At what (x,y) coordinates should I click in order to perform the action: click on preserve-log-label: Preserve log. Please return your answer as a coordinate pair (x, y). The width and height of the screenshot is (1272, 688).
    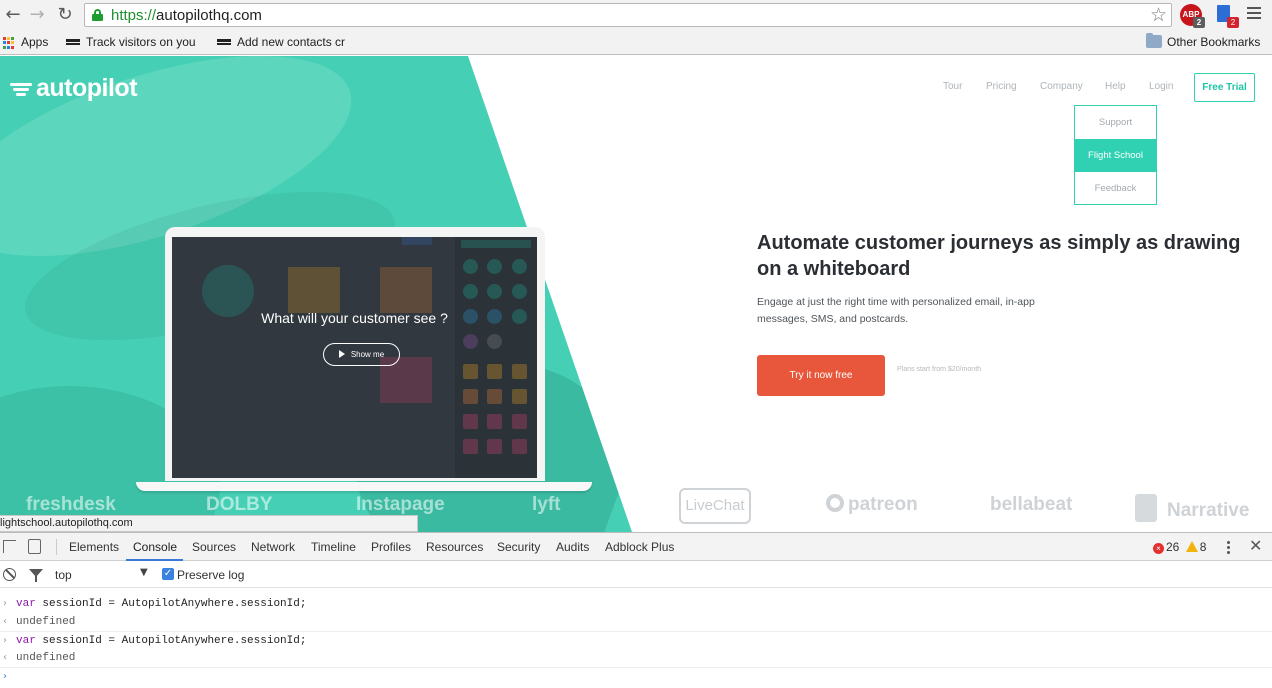
    Looking at the image, I should click on (210, 575).